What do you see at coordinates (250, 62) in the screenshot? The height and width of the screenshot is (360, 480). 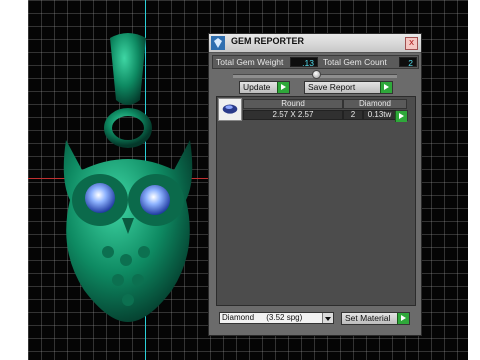 I see `total-weight-label: Total Gem Weight` at bounding box center [250, 62].